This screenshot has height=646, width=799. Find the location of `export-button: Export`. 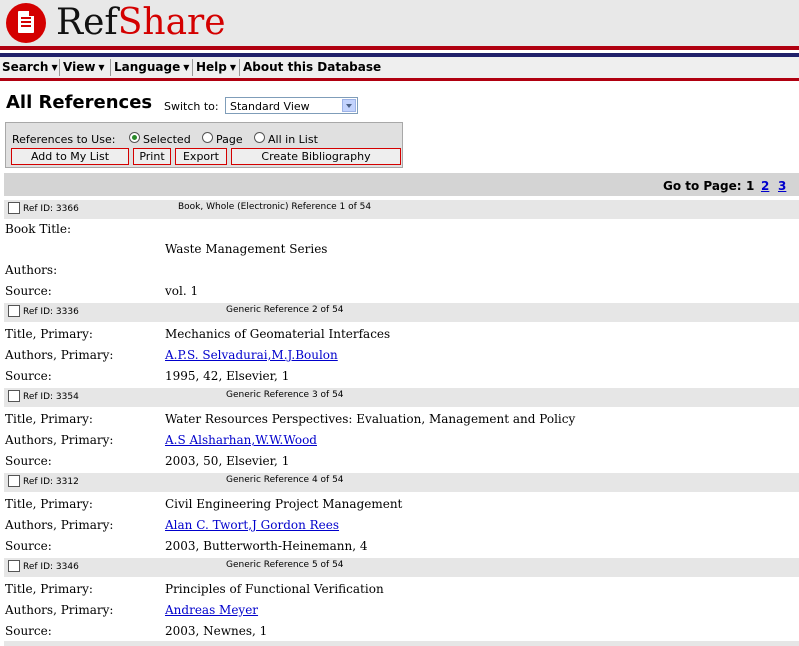

export-button: Export is located at coordinates (201, 156).